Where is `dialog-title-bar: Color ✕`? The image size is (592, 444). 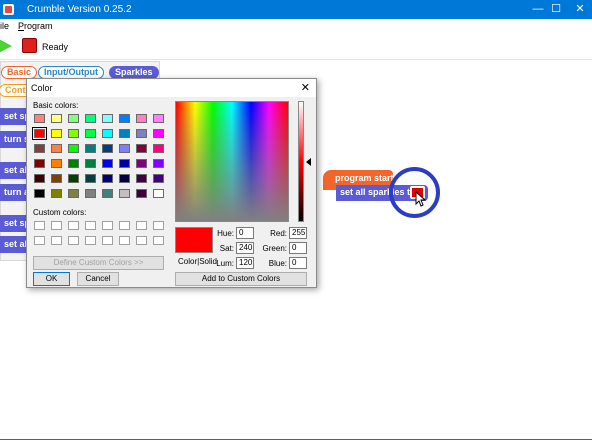
dialog-title-bar: Color ✕ is located at coordinates (171, 88).